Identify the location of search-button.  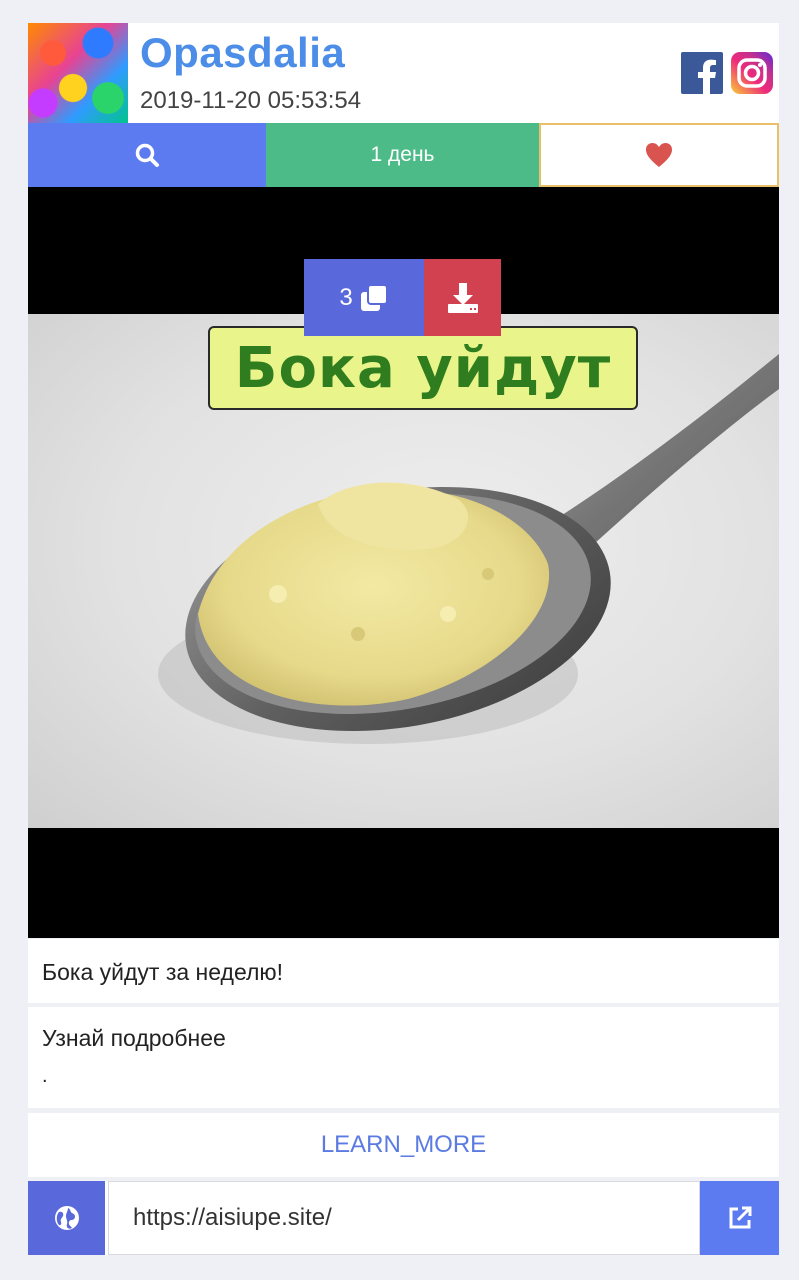
(147, 155).